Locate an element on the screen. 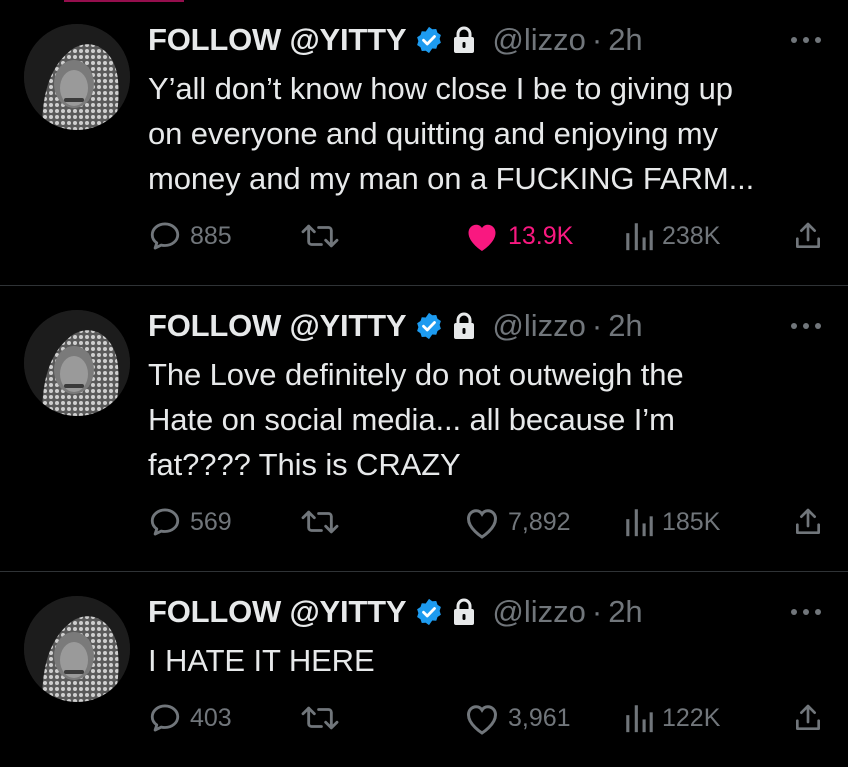  view-count: 238K is located at coordinates (691, 235).